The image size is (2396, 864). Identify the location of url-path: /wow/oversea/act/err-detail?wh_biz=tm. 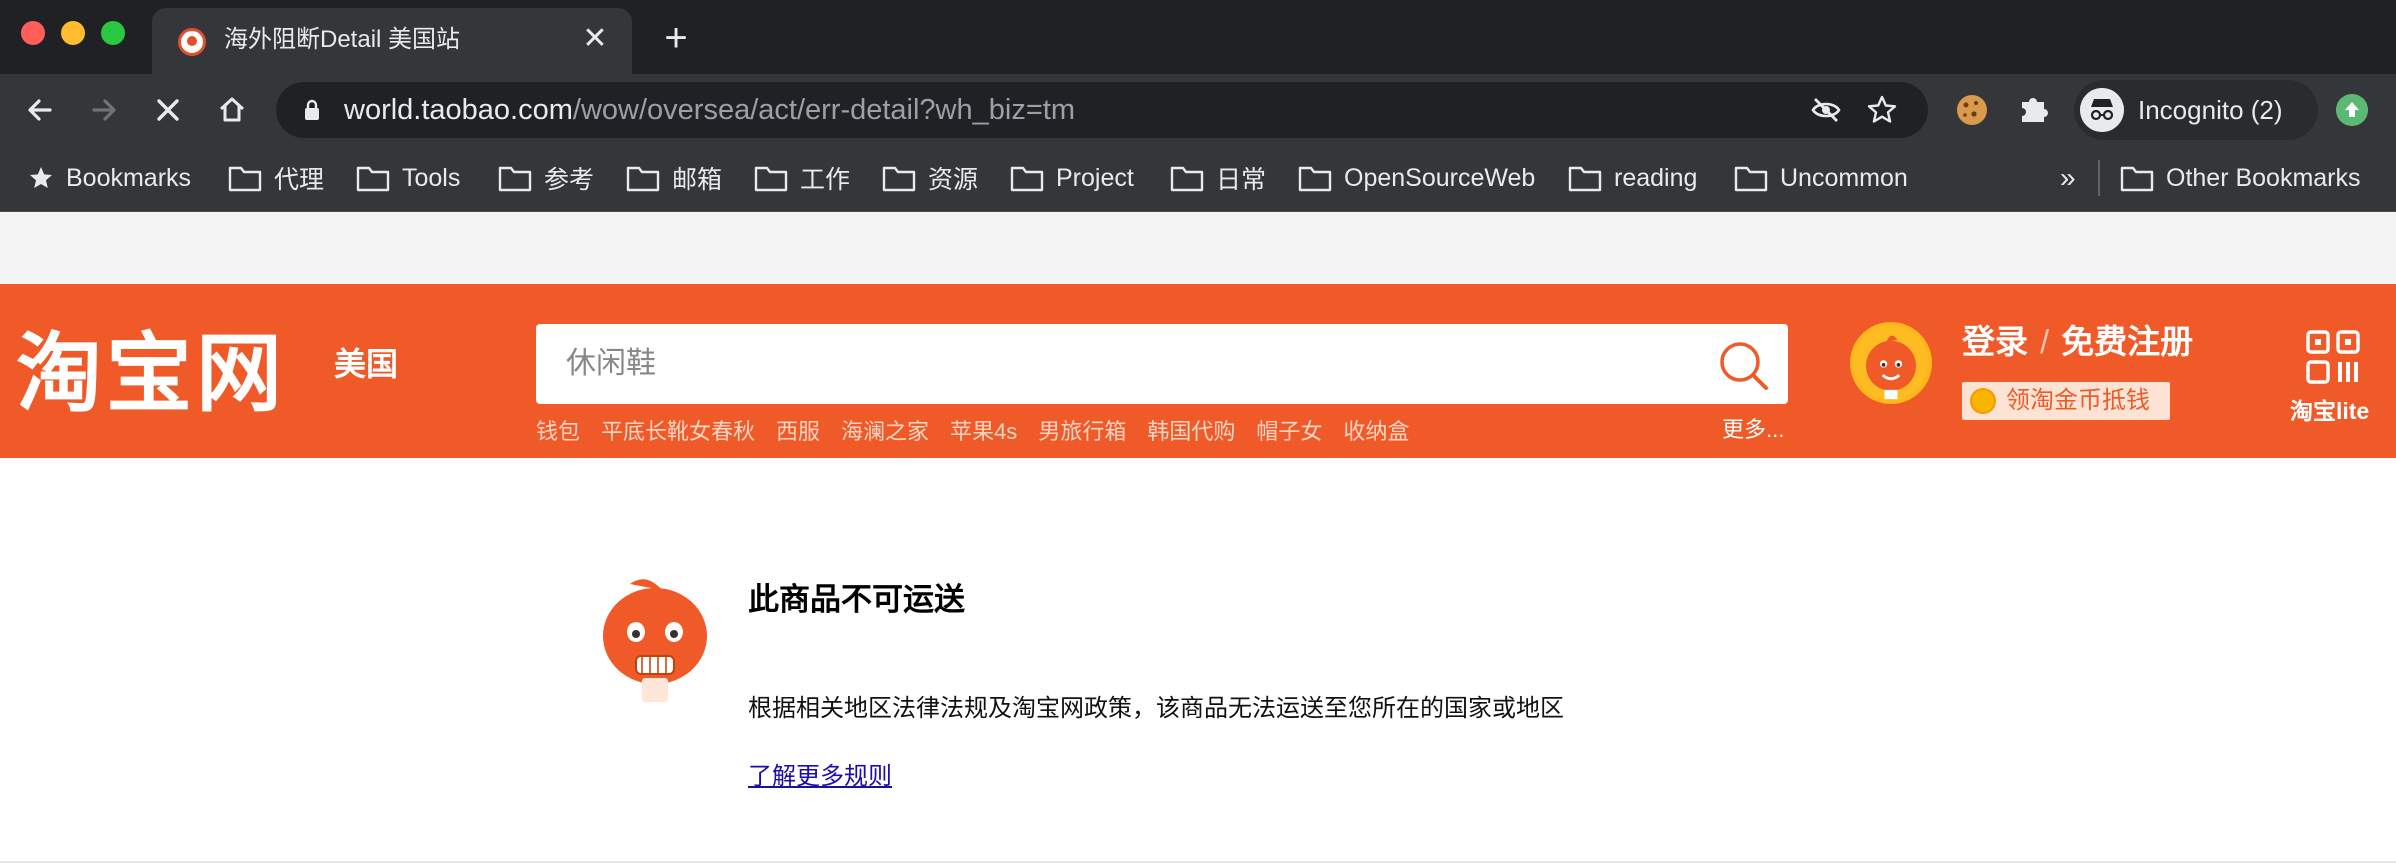
(823, 110).